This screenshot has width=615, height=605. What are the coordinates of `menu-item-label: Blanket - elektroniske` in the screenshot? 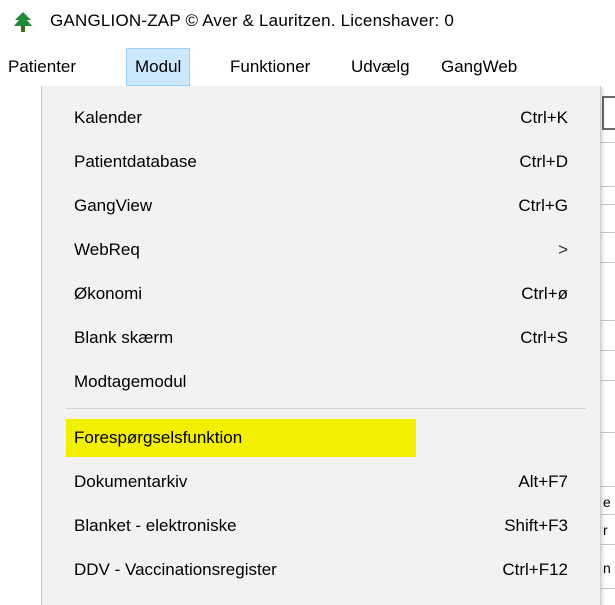 It's located at (155, 525).